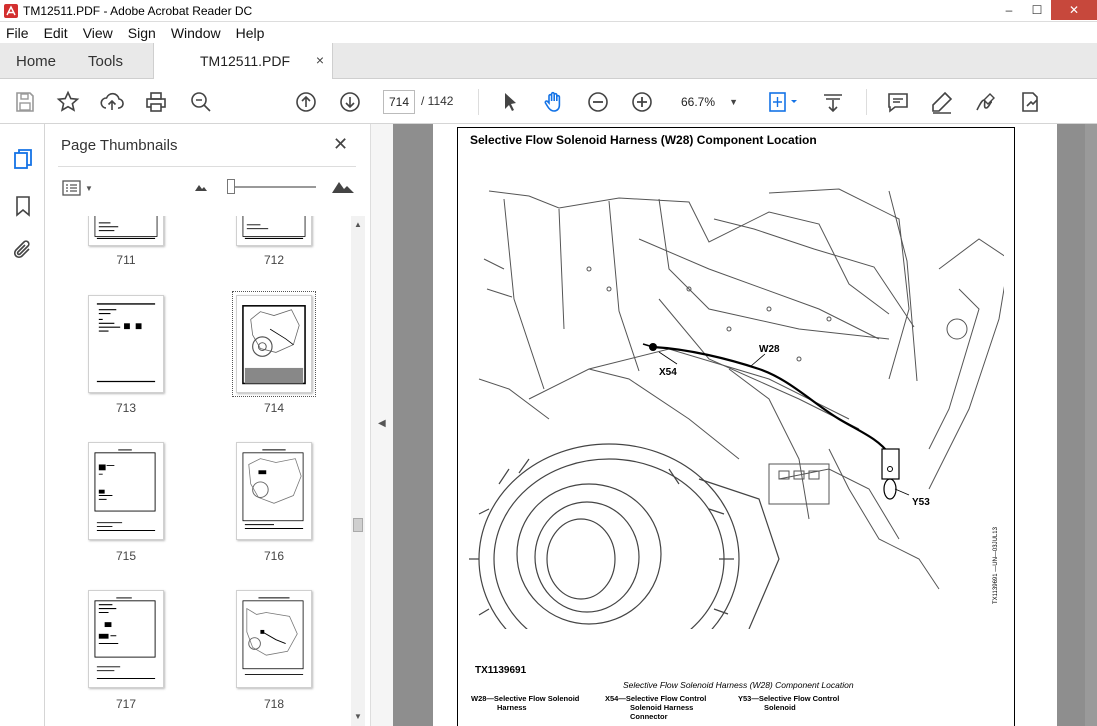 This screenshot has width=1097, height=726. Describe the element at coordinates (274, 408) in the screenshot. I see `thumbnail-label: 714` at that location.